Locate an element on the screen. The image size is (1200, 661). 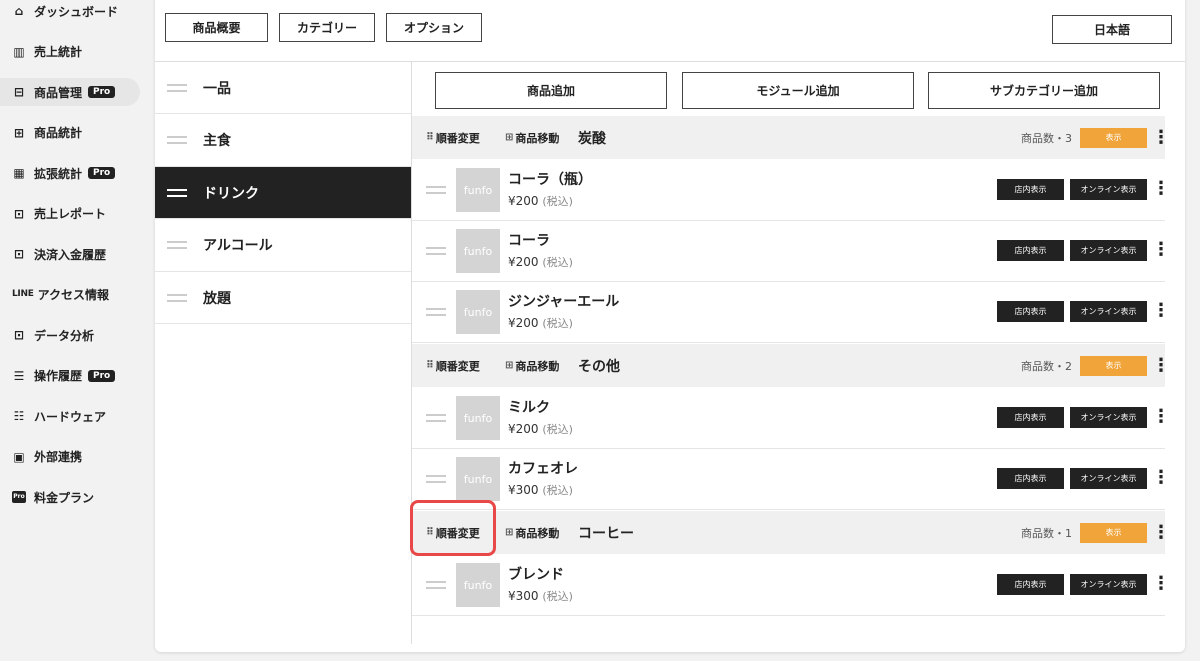
sidebar-item-label: データ分析 is located at coordinates (64, 335).